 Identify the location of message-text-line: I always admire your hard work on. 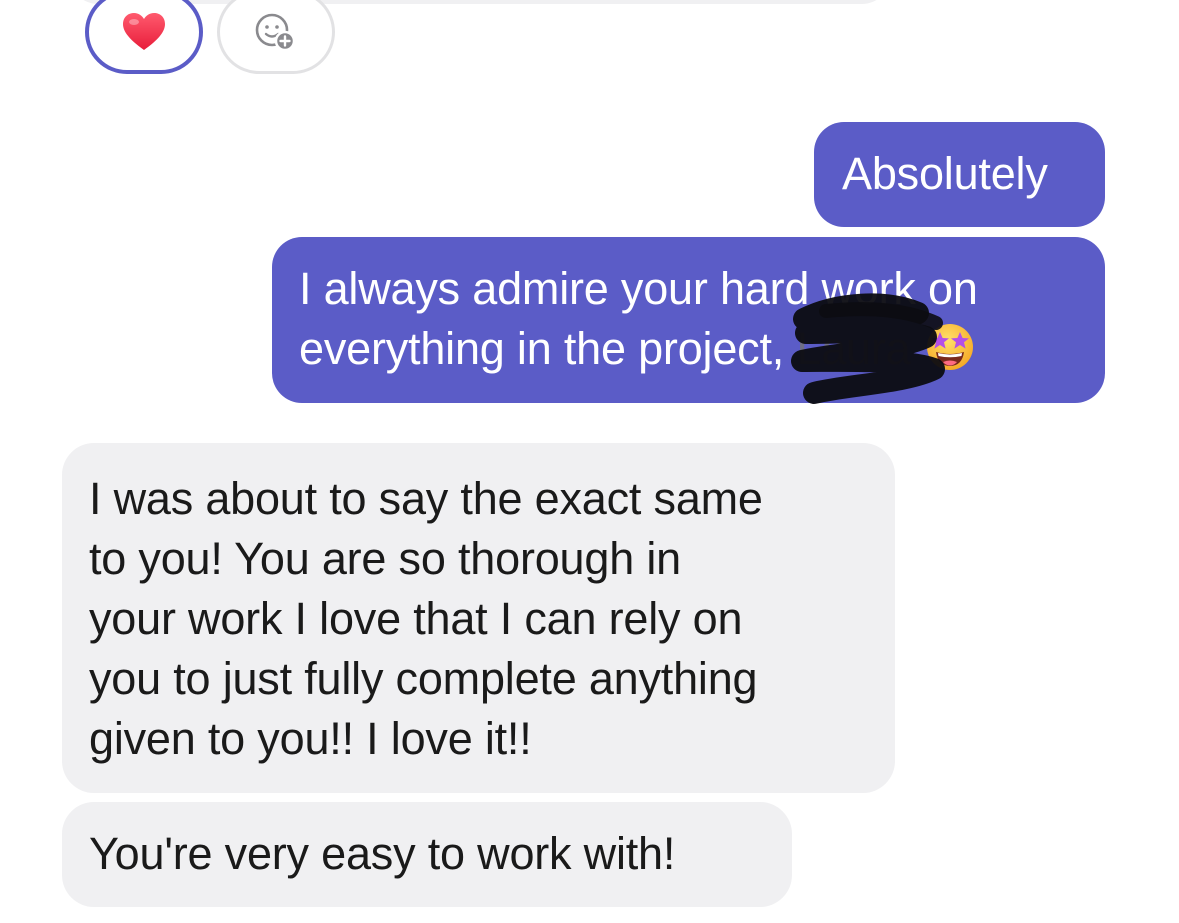
(638, 288).